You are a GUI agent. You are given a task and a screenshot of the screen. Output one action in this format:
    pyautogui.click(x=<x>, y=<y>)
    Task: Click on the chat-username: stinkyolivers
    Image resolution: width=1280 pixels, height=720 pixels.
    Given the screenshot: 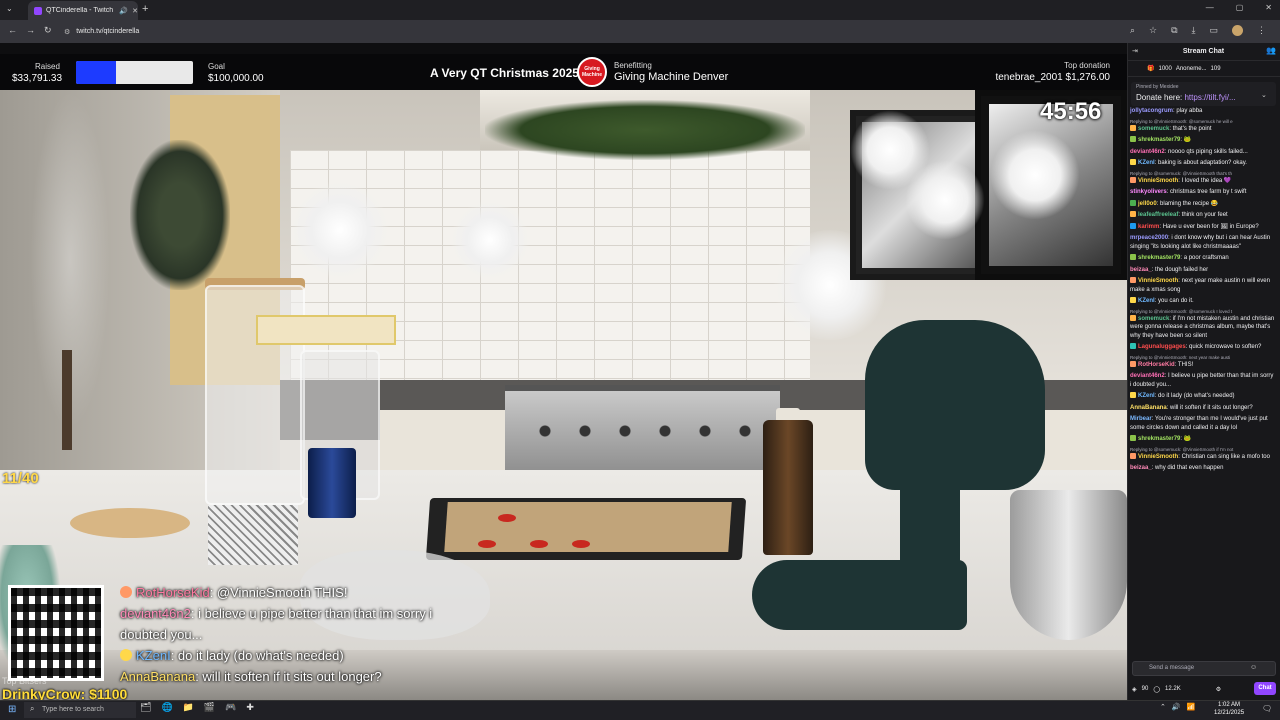 What is the action you would take?
    pyautogui.click(x=1148, y=192)
    